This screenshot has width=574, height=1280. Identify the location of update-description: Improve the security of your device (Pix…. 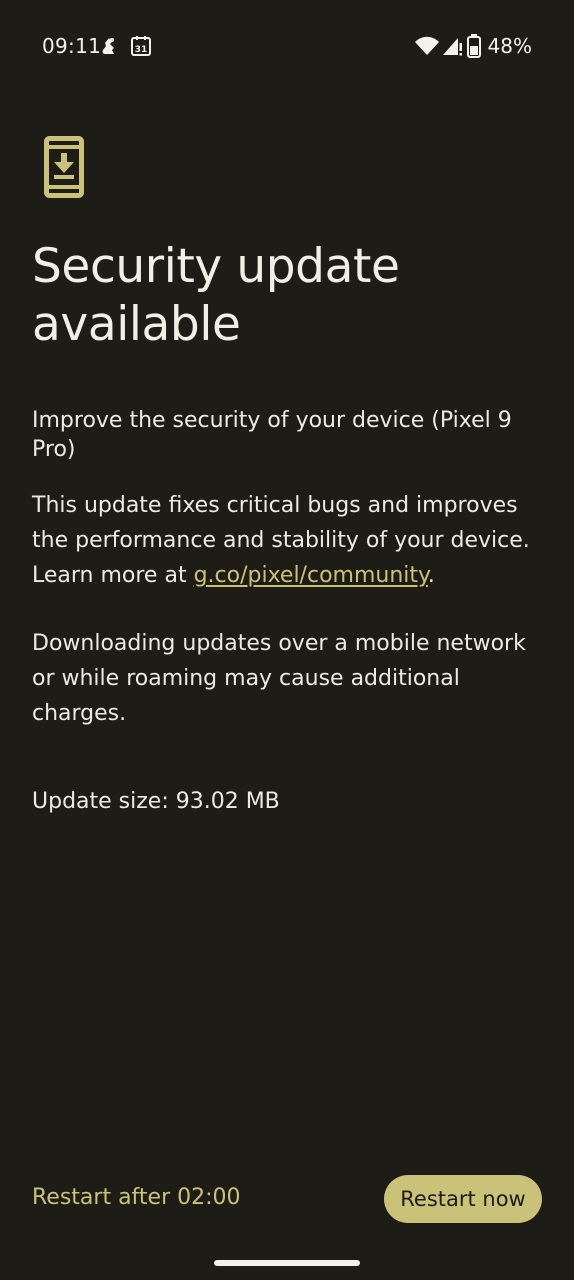
(272, 435).